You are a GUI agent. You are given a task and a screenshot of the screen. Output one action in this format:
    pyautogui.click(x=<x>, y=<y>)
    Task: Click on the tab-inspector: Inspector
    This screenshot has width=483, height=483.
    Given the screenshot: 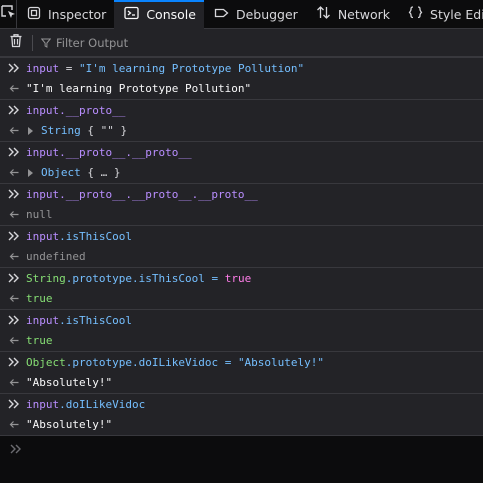 What is the action you would take?
    pyautogui.click(x=65, y=14)
    